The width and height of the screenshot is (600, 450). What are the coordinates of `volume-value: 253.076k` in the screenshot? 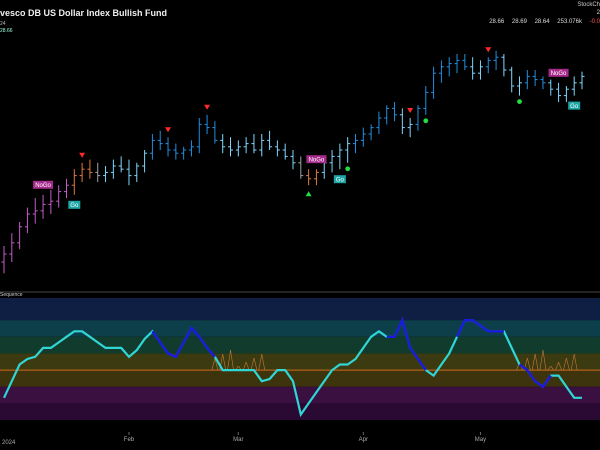 It's located at (569, 22).